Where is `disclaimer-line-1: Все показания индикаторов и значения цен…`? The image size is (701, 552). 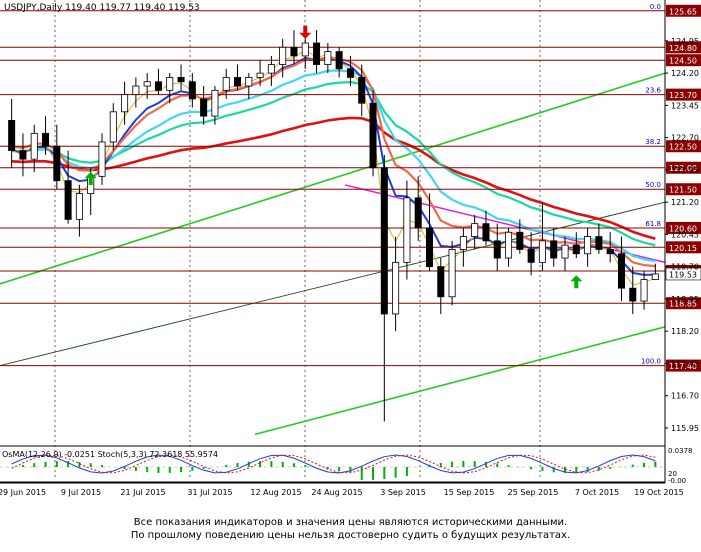 disclaimer-line-1: Все показания индикаторов и значения цен… is located at coordinates (350, 522).